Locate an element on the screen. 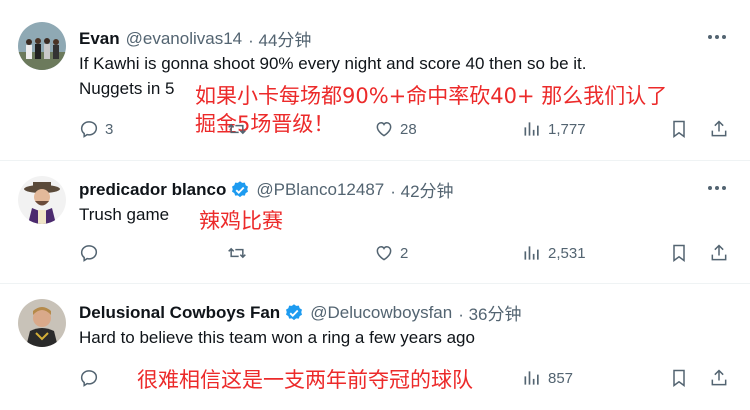  like-count: 28 is located at coordinates (408, 129).